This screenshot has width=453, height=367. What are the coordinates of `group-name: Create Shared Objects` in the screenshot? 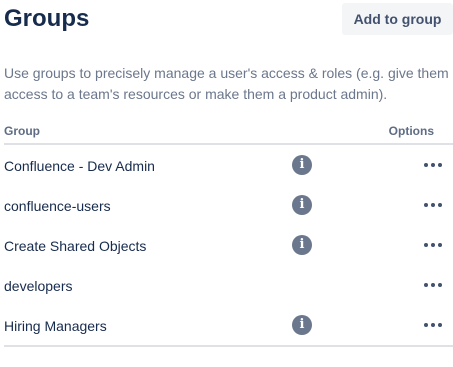 It's located at (75, 246).